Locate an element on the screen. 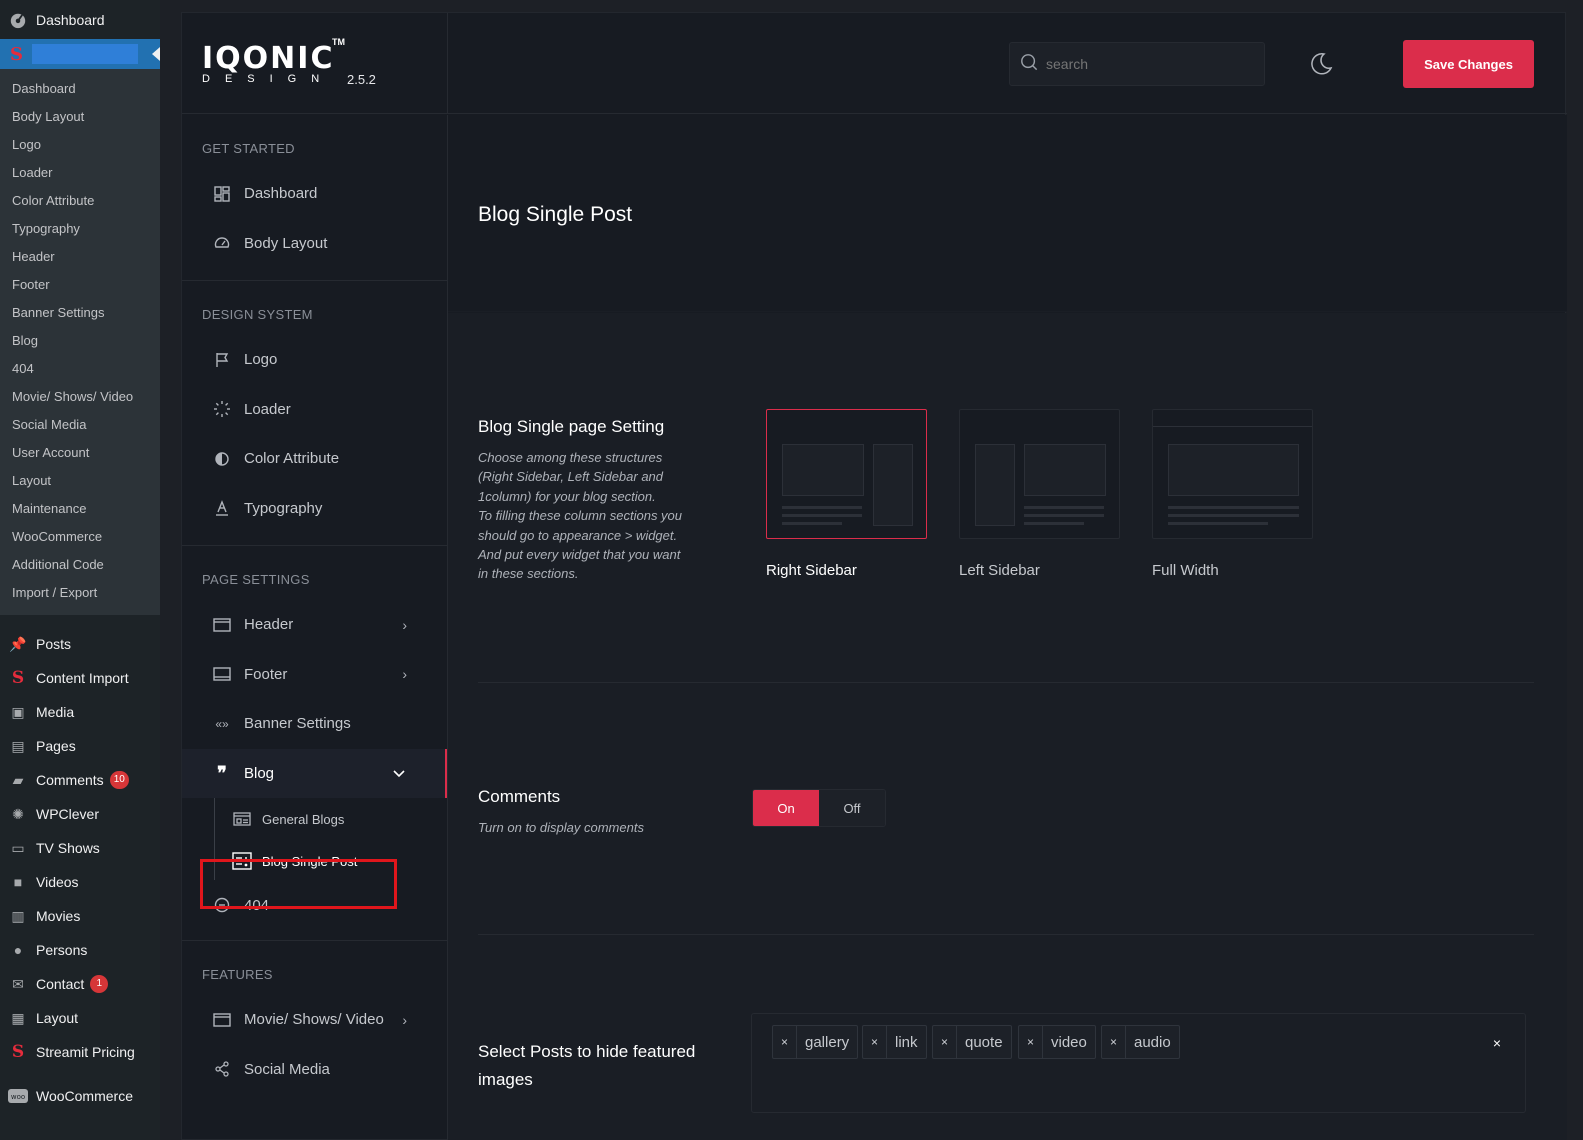 The width and height of the screenshot is (1583, 1140). svg-text: woo is located at coordinates (18, 1097).